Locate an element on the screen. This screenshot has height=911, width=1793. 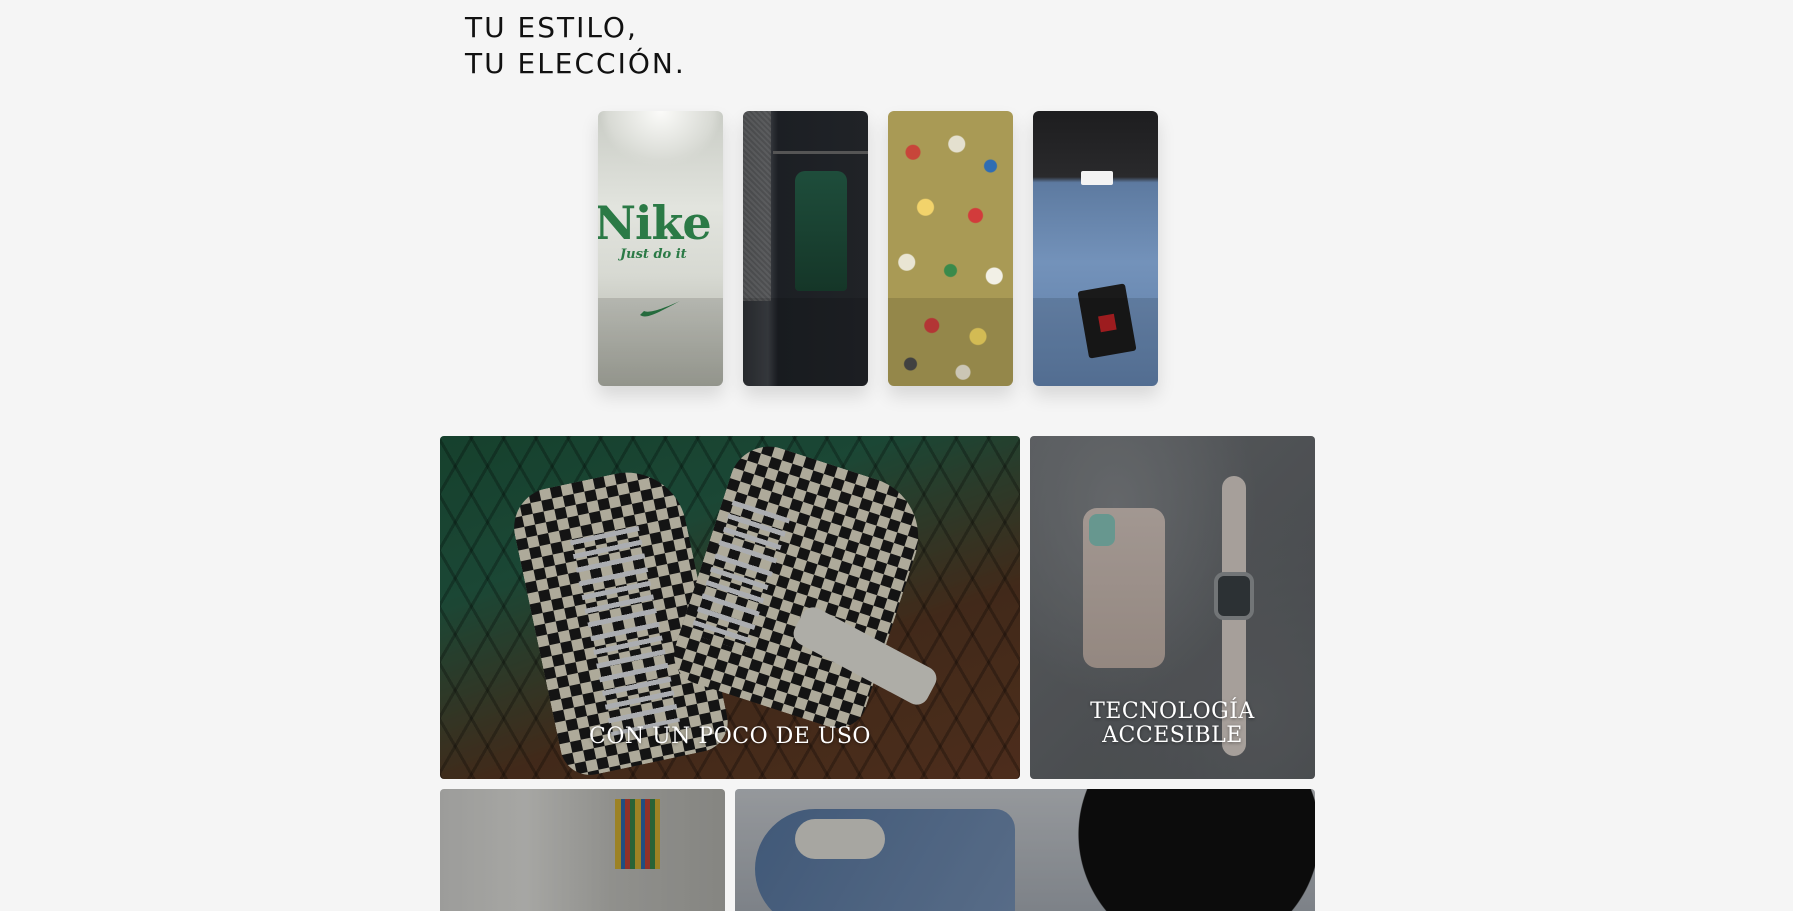
category-tile-office is located at coordinates (582, 850).